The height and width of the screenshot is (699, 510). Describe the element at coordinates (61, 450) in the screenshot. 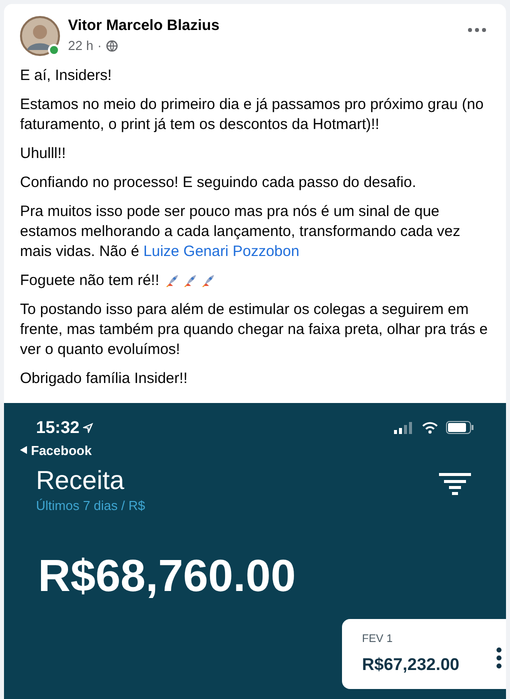

I see `back-link: Facebook` at that location.